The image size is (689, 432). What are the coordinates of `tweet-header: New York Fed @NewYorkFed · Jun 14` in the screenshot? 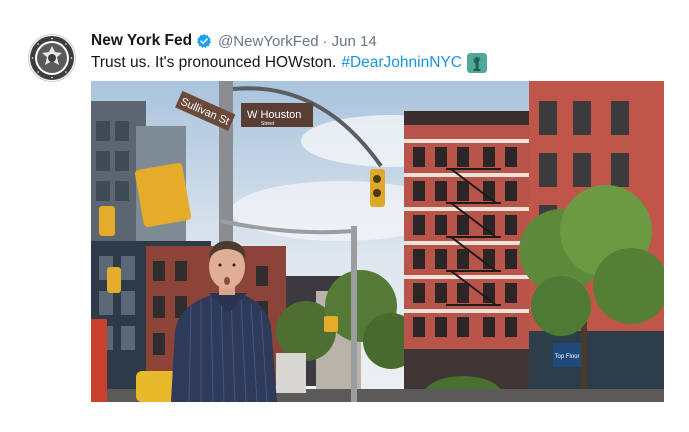 It's located at (234, 41).